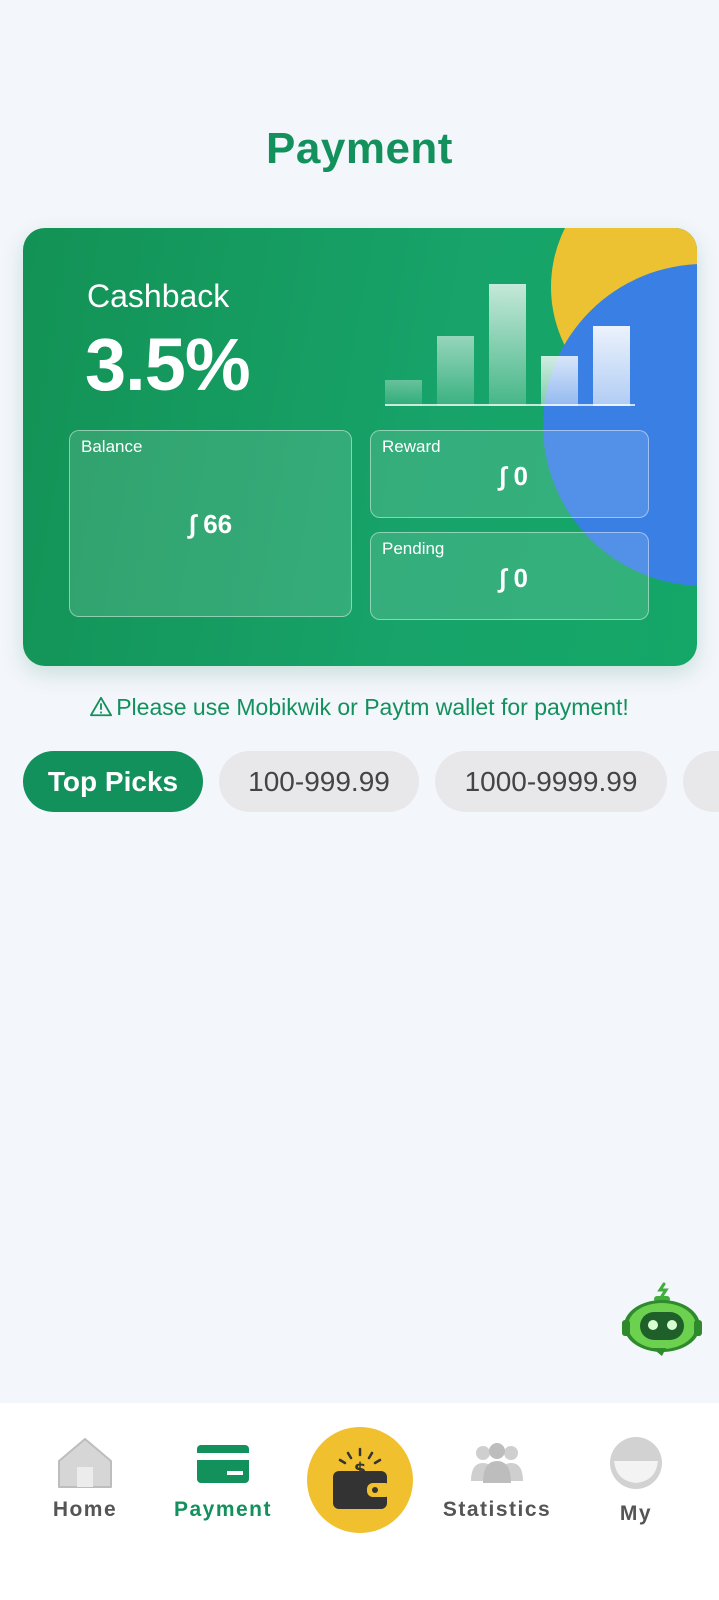 This screenshot has height=1600, width=719. What do you see at coordinates (513, 476) in the screenshot?
I see `reward-value: ∫ 0` at bounding box center [513, 476].